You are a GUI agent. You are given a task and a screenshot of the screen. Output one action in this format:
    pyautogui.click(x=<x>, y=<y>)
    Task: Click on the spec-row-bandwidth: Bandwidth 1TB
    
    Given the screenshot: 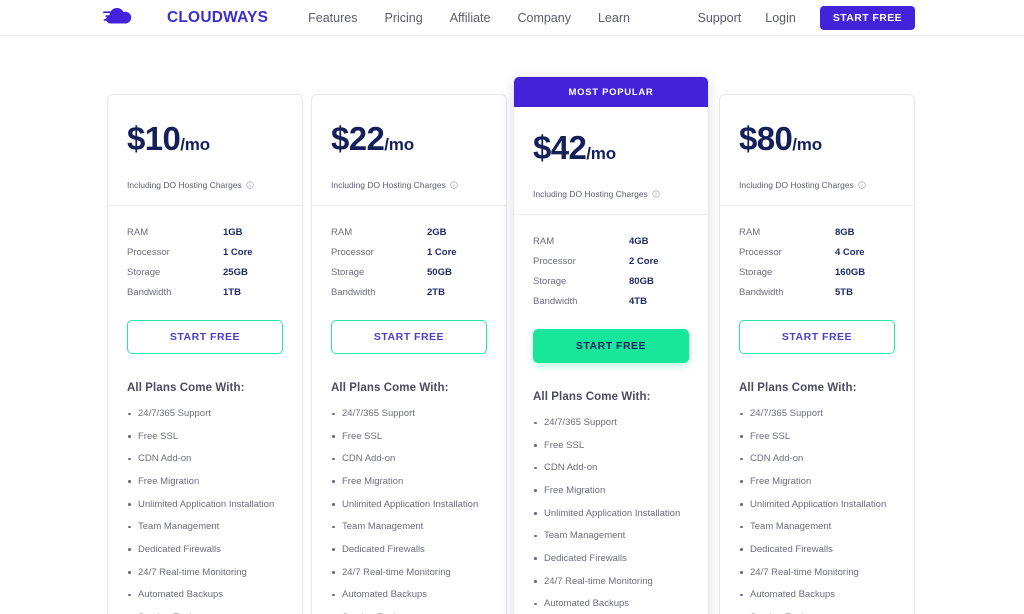 What is the action you would take?
    pyautogui.click(x=205, y=292)
    